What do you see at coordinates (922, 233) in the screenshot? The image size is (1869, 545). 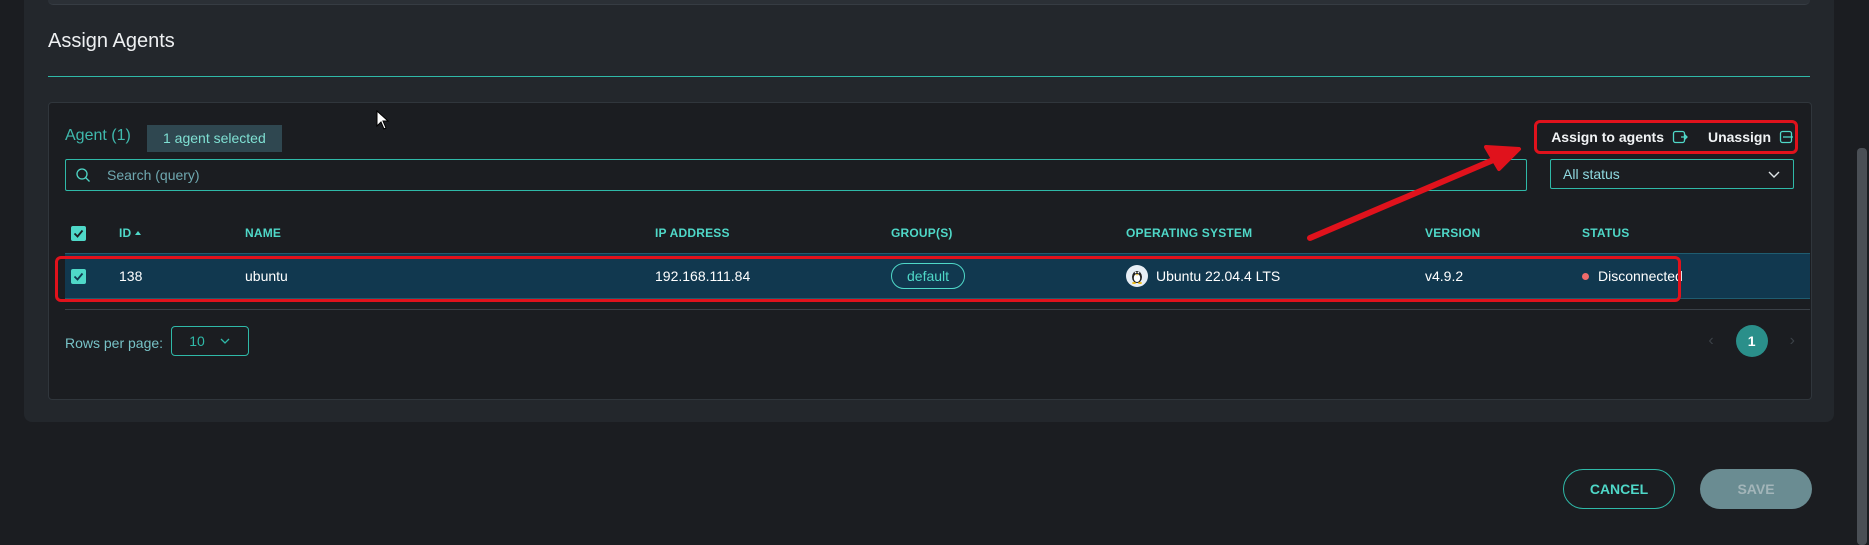 I see `column-header-groups: GROUP(S)` at bounding box center [922, 233].